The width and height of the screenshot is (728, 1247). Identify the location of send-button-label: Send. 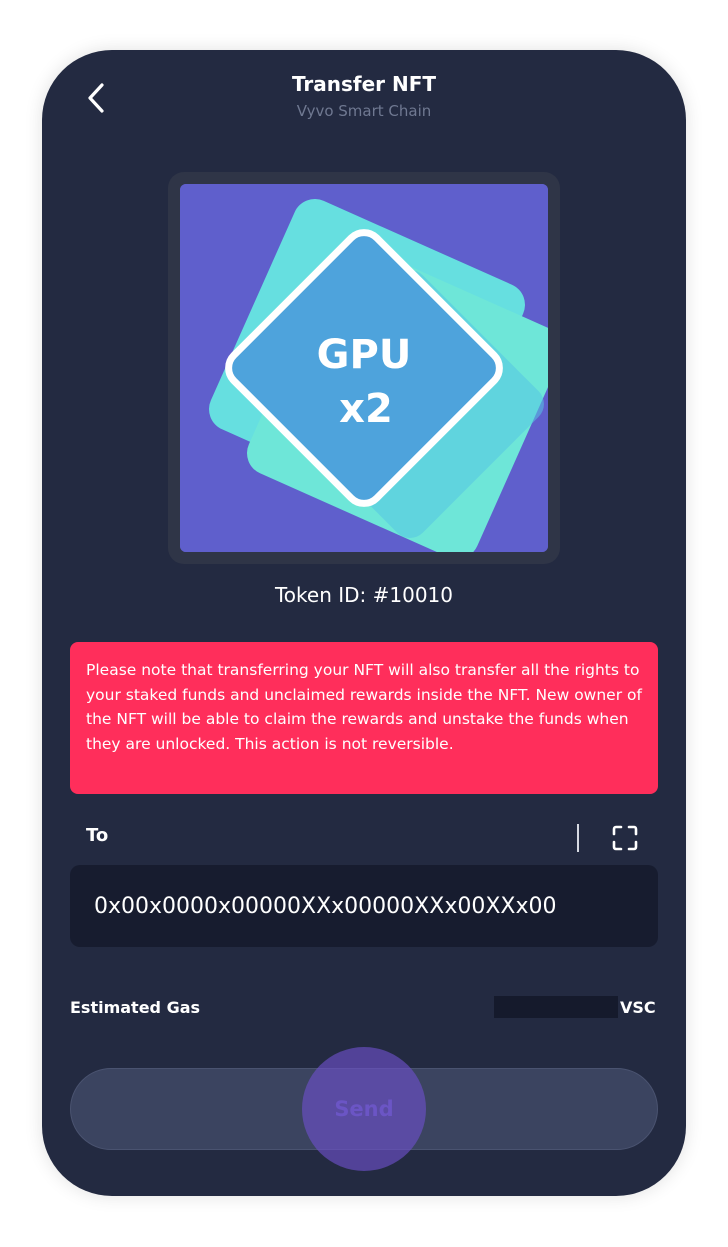
(364, 1109).